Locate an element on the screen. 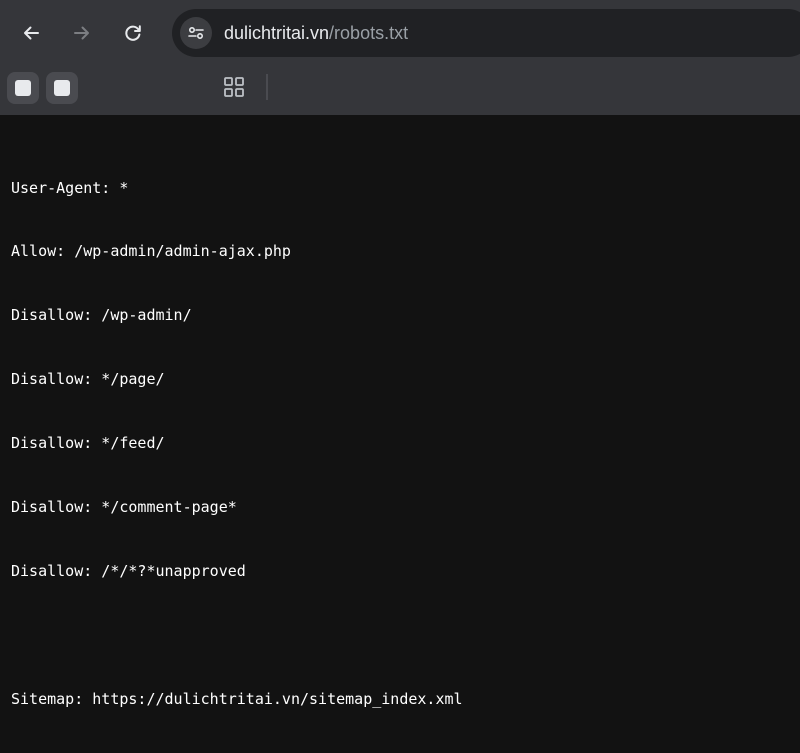 The image size is (800, 753). forward-button is located at coordinates (82, 33).